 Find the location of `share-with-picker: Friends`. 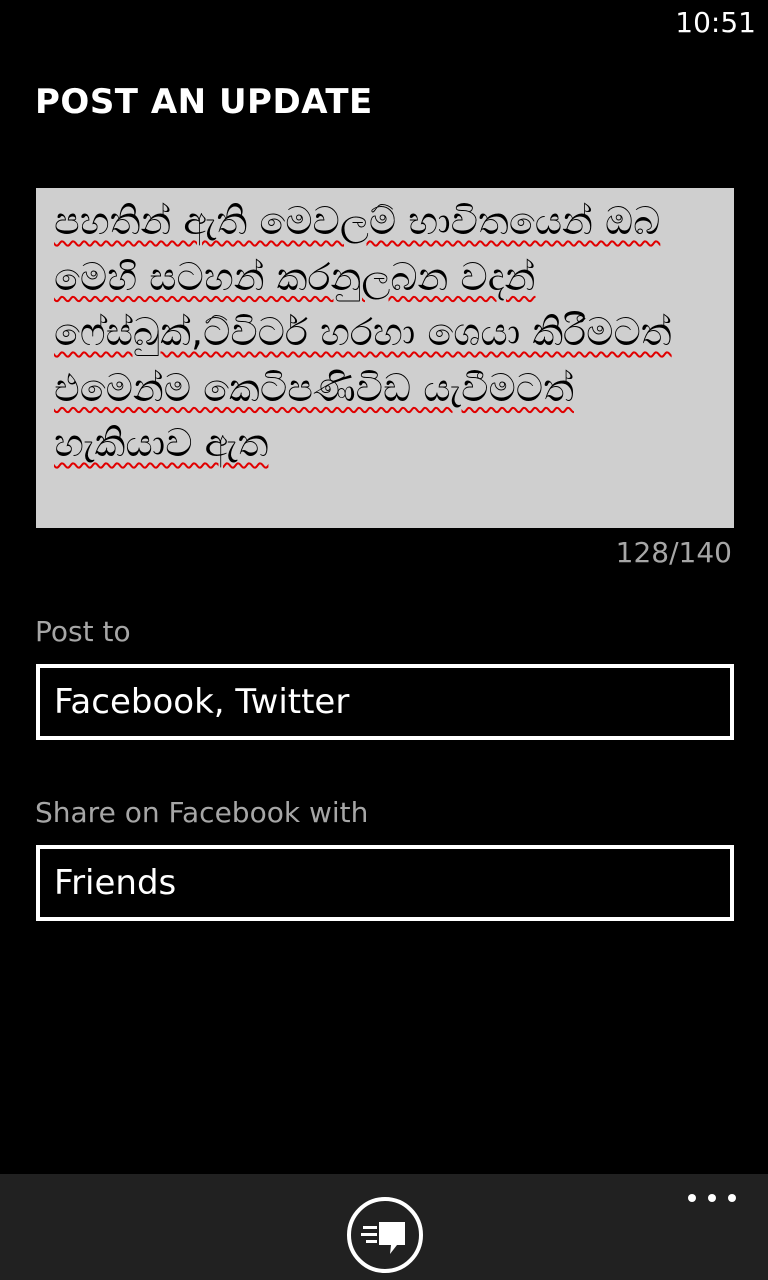

share-with-picker: Friends is located at coordinates (385, 883).